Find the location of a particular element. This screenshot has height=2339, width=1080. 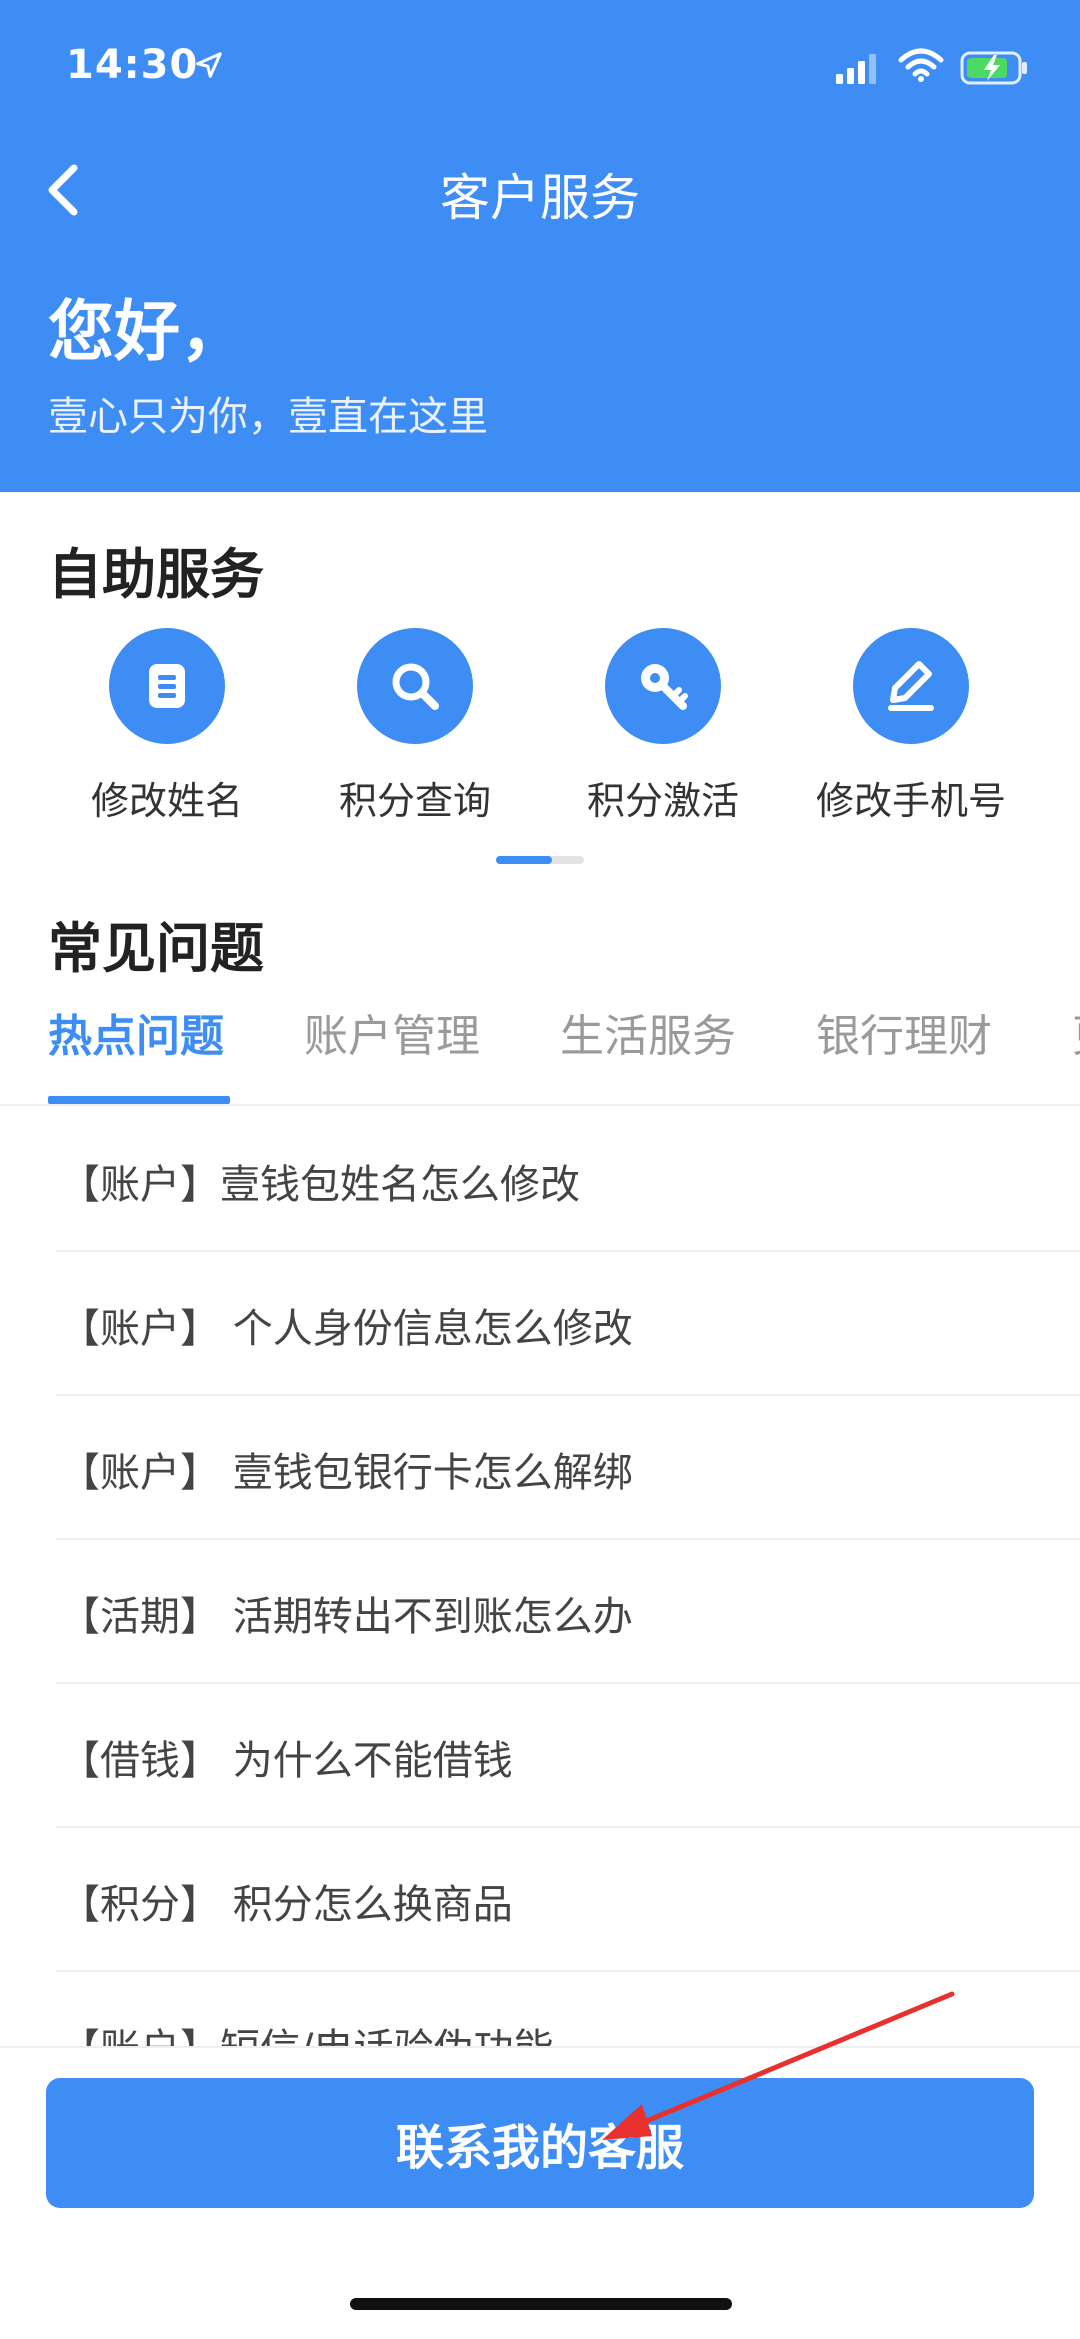

tab-account-management: 账户管理 is located at coordinates (392, 1032).